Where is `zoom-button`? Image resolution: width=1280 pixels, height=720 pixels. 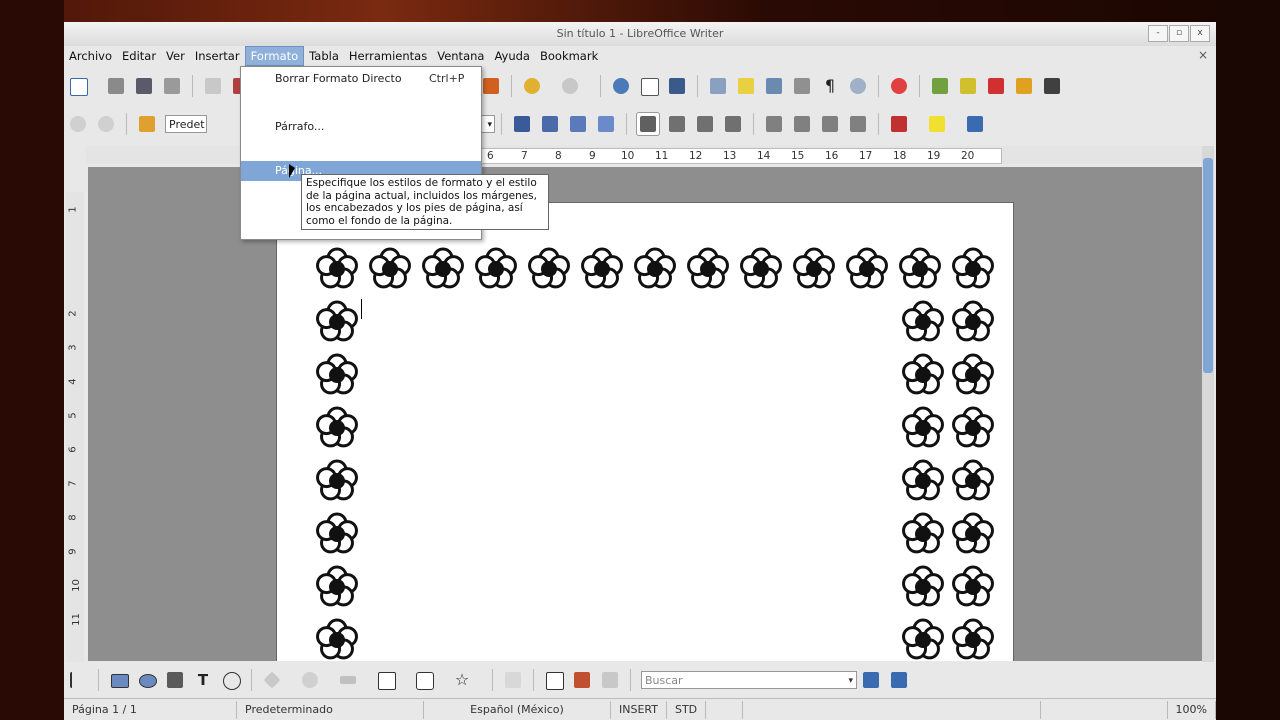 zoom-button is located at coordinates (858, 86).